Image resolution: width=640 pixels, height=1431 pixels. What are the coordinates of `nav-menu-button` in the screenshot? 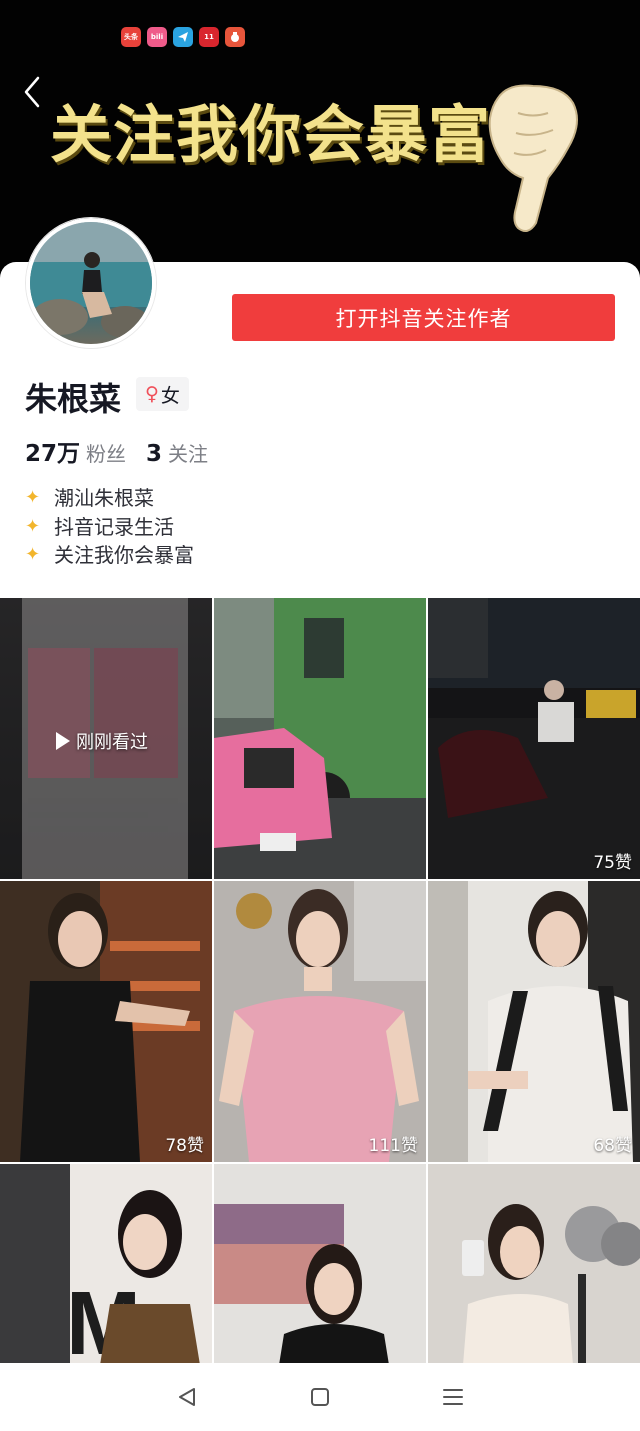 It's located at (453, 1397).